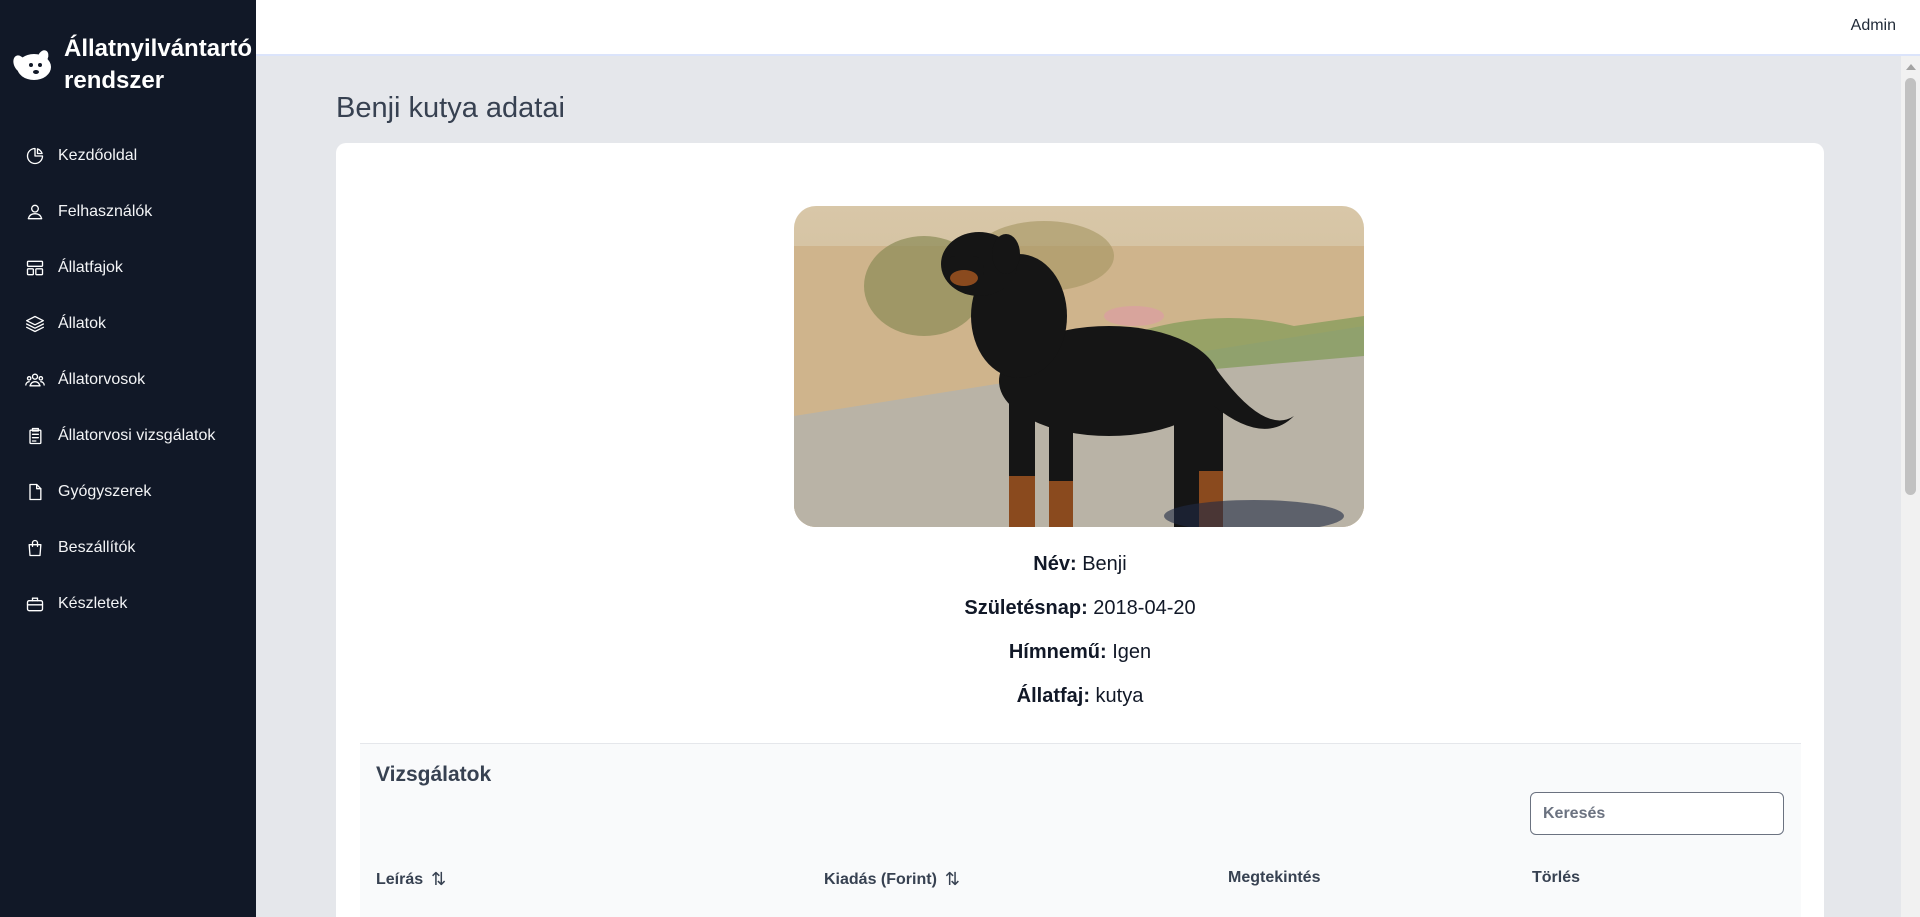  Describe the element at coordinates (32, 65) in the screenshot. I see `dog-logo-icon` at that location.